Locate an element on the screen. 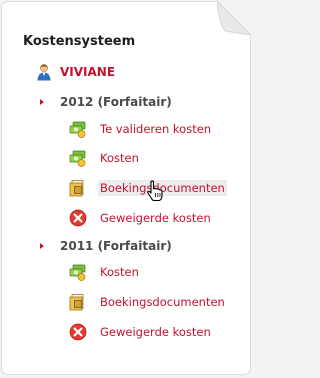 The width and height of the screenshot is (320, 378). menu-item-boekingsdocumenten: Boekingsdocumenten is located at coordinates (148, 302).